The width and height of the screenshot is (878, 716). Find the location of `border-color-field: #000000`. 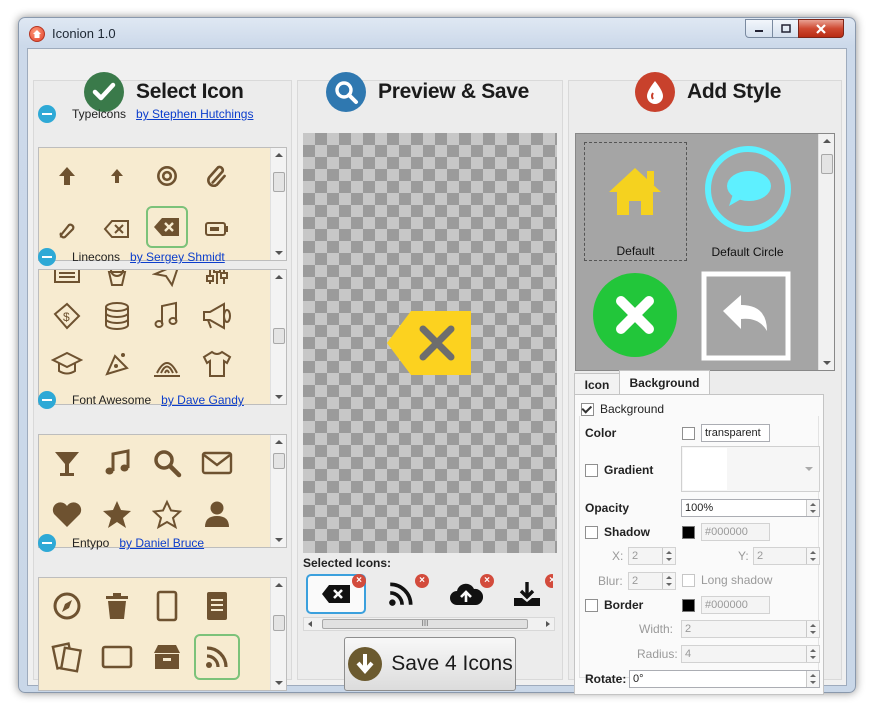

border-color-field: #000000 is located at coordinates (735, 605).